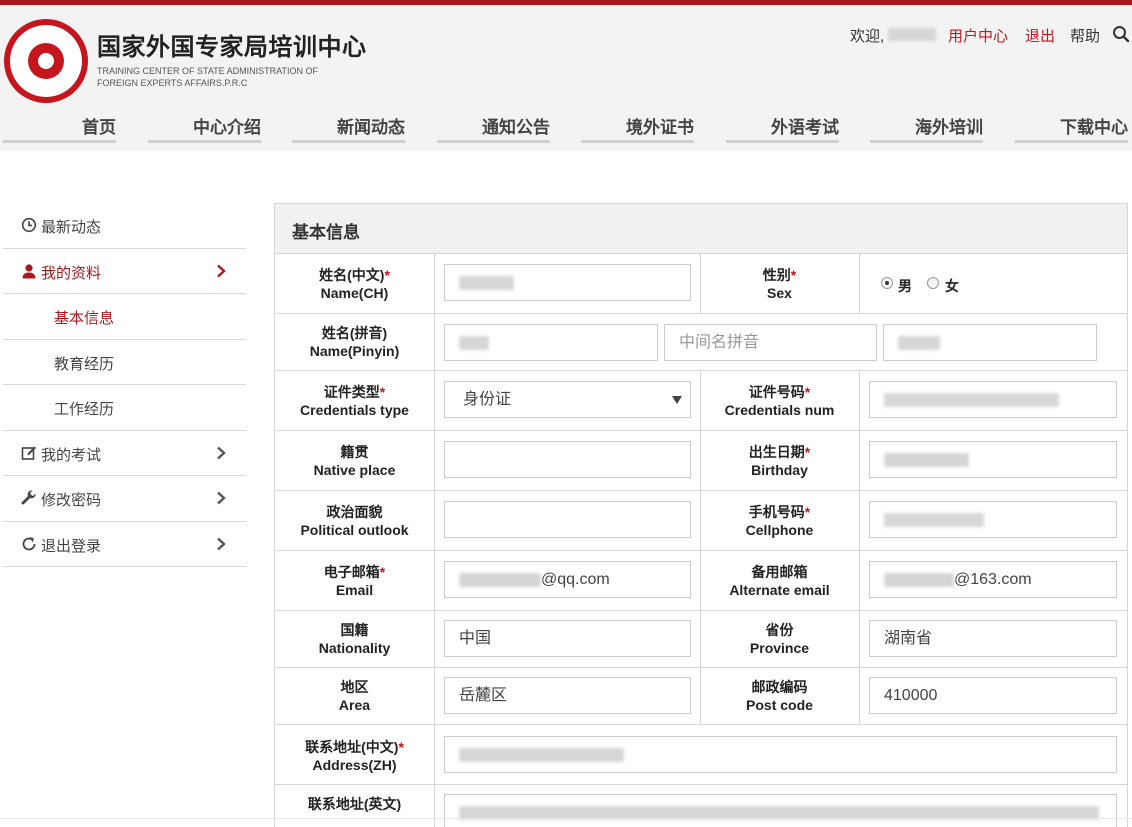 This screenshot has height=827, width=1132. What do you see at coordinates (204, 128) in the screenshot?
I see `nav-about: 中心介绍` at bounding box center [204, 128].